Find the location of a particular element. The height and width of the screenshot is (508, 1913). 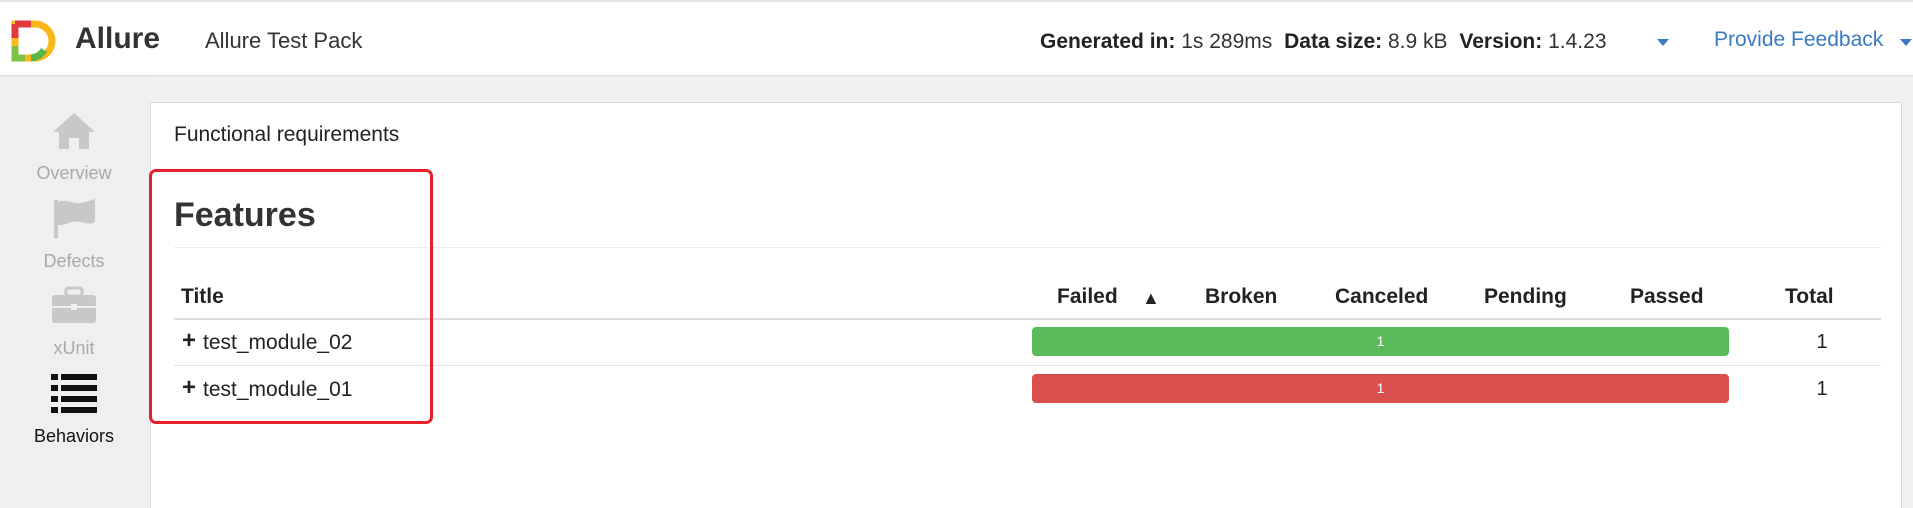

data-size-value: 8.9 kB is located at coordinates (1418, 41).